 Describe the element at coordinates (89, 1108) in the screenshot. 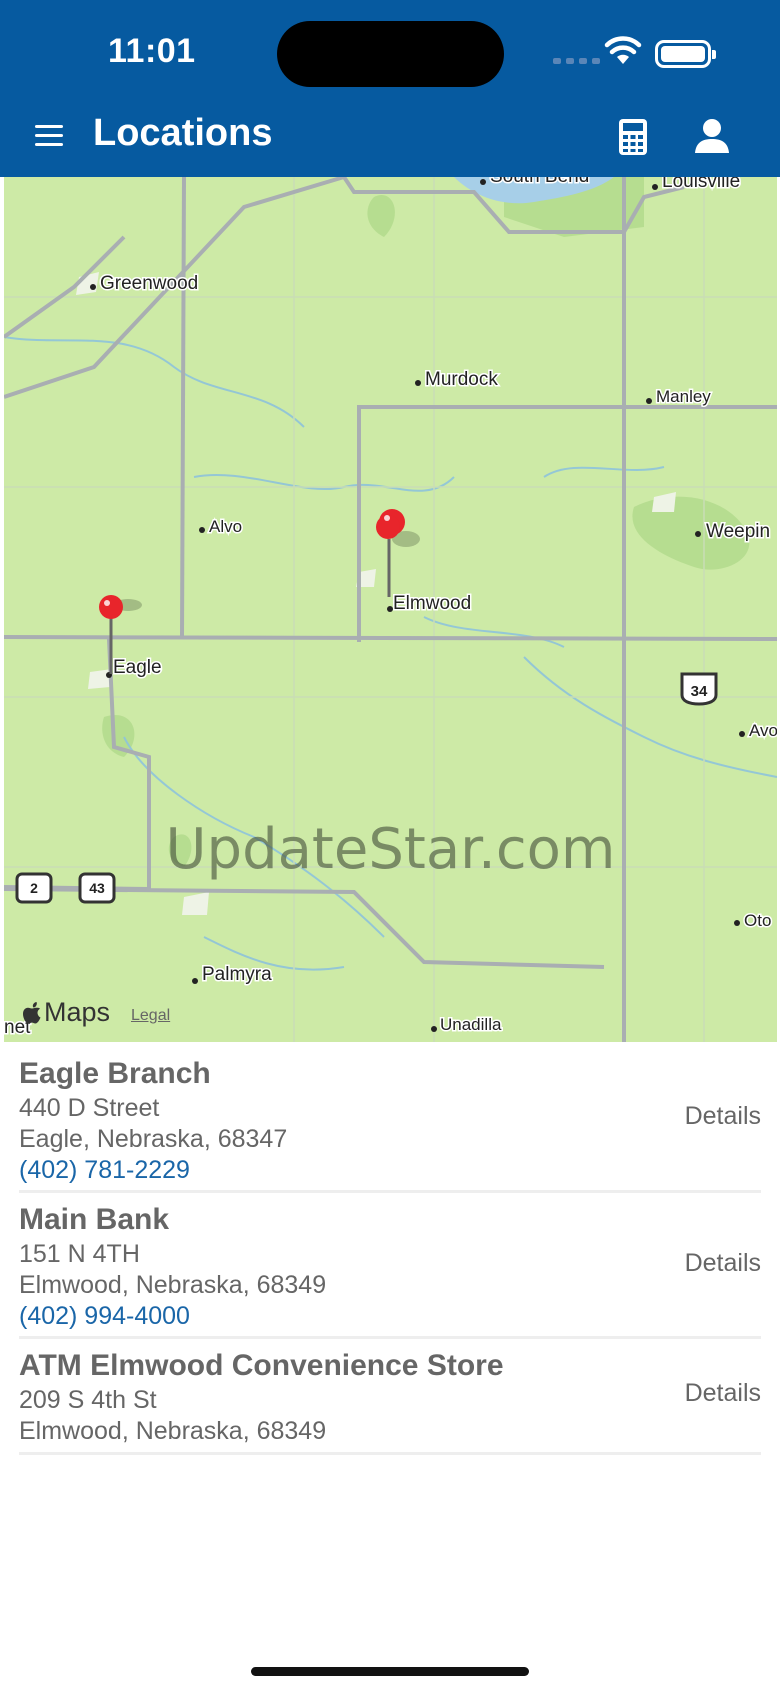

I see `location-street: 440 D Street` at that location.